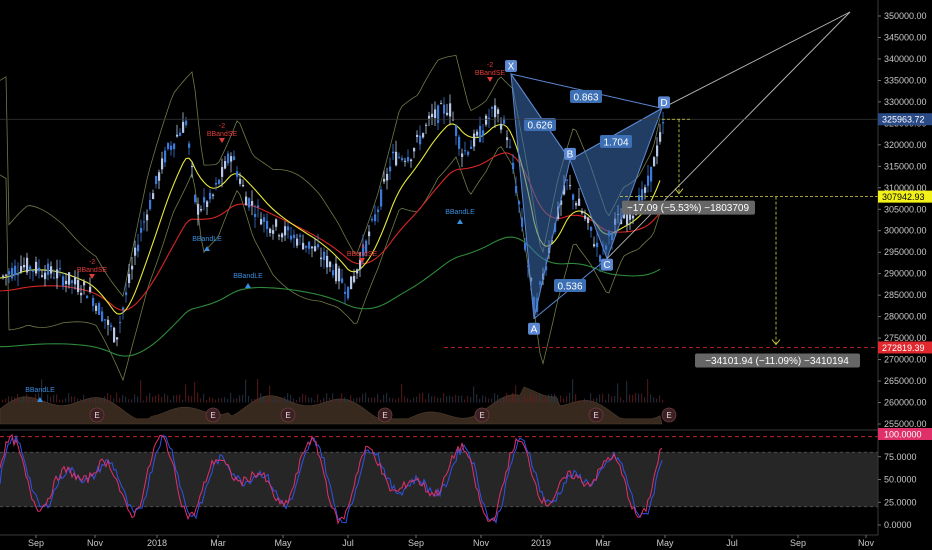 This screenshot has width=932, height=550. What do you see at coordinates (569, 287) in the screenshot?
I see `ratio-label: 0.536` at bounding box center [569, 287].